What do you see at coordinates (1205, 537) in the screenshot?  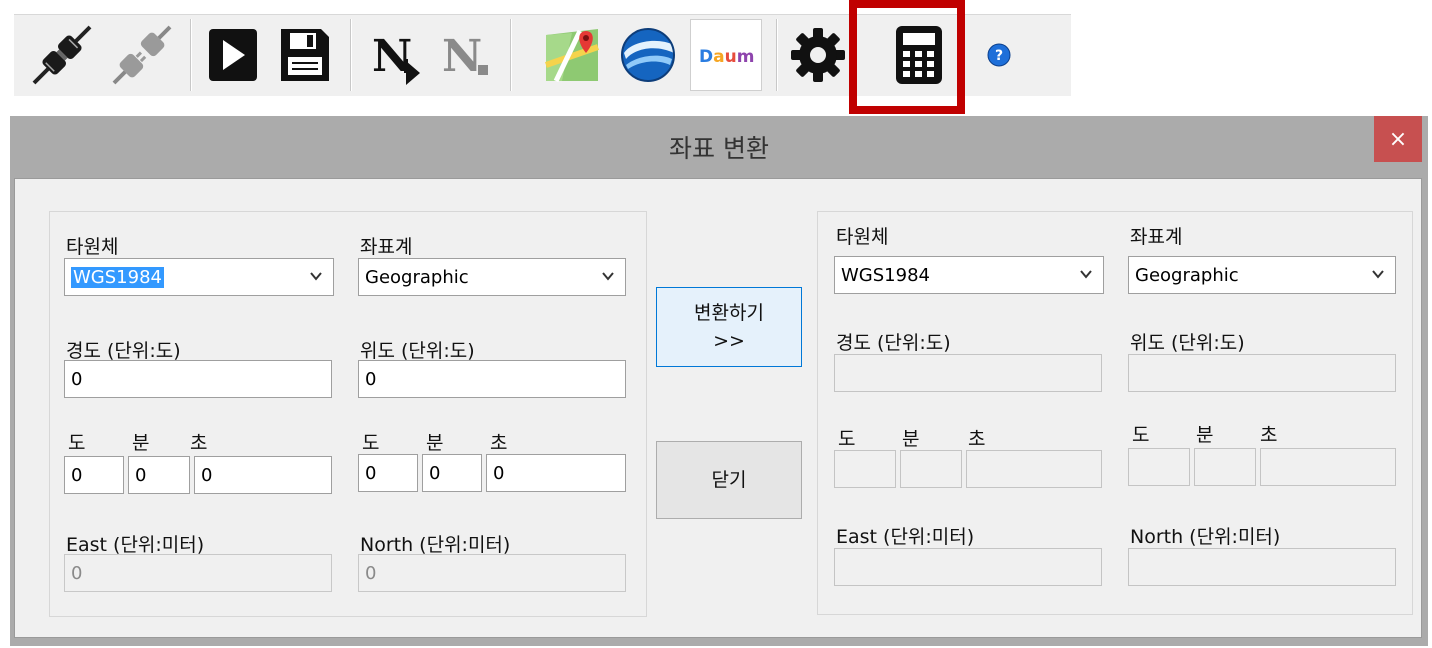 I see `target-north-label: North (단위:미터)` at bounding box center [1205, 537].